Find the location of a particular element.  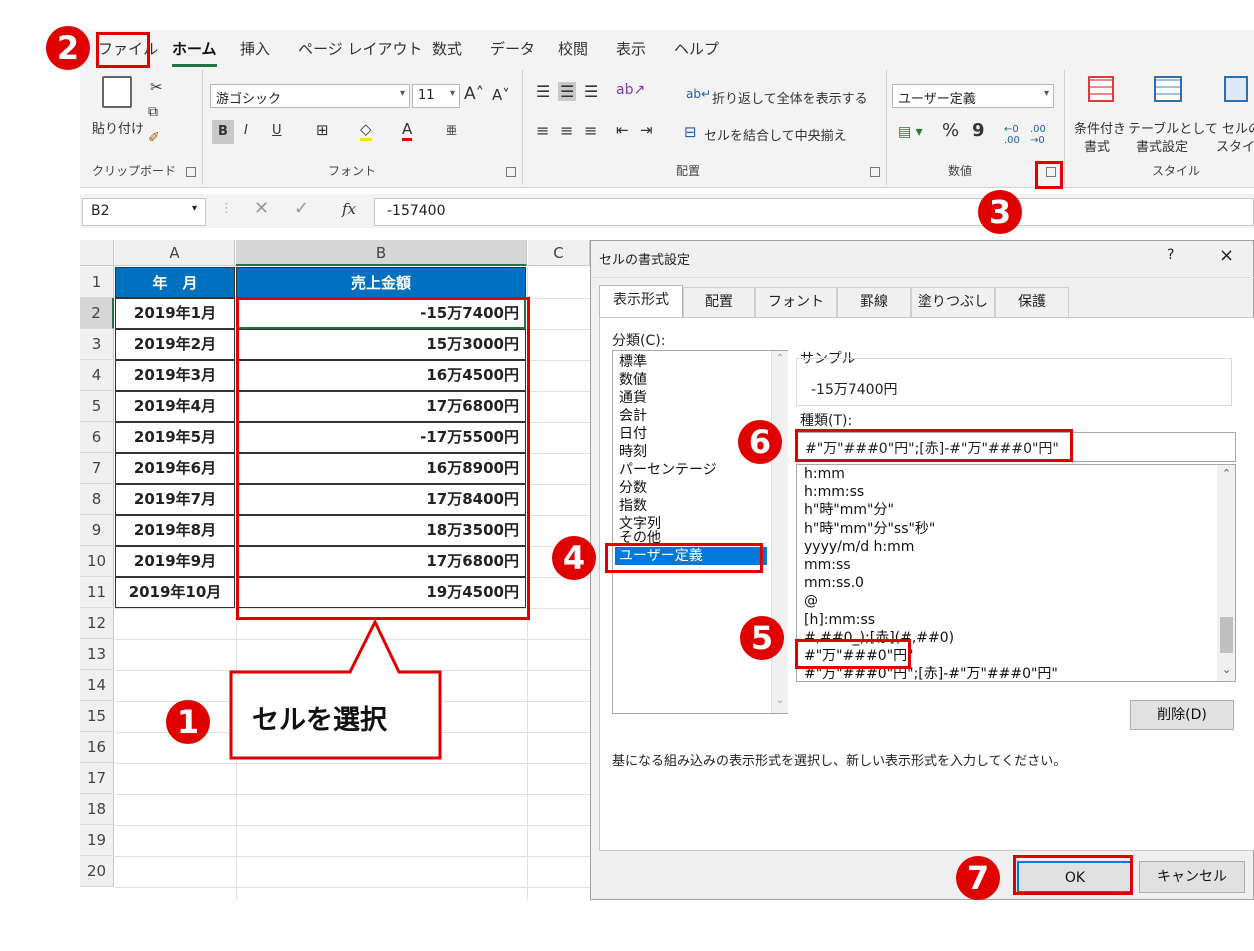

type-list-item: [h]:mm:ss is located at coordinates (839, 620).